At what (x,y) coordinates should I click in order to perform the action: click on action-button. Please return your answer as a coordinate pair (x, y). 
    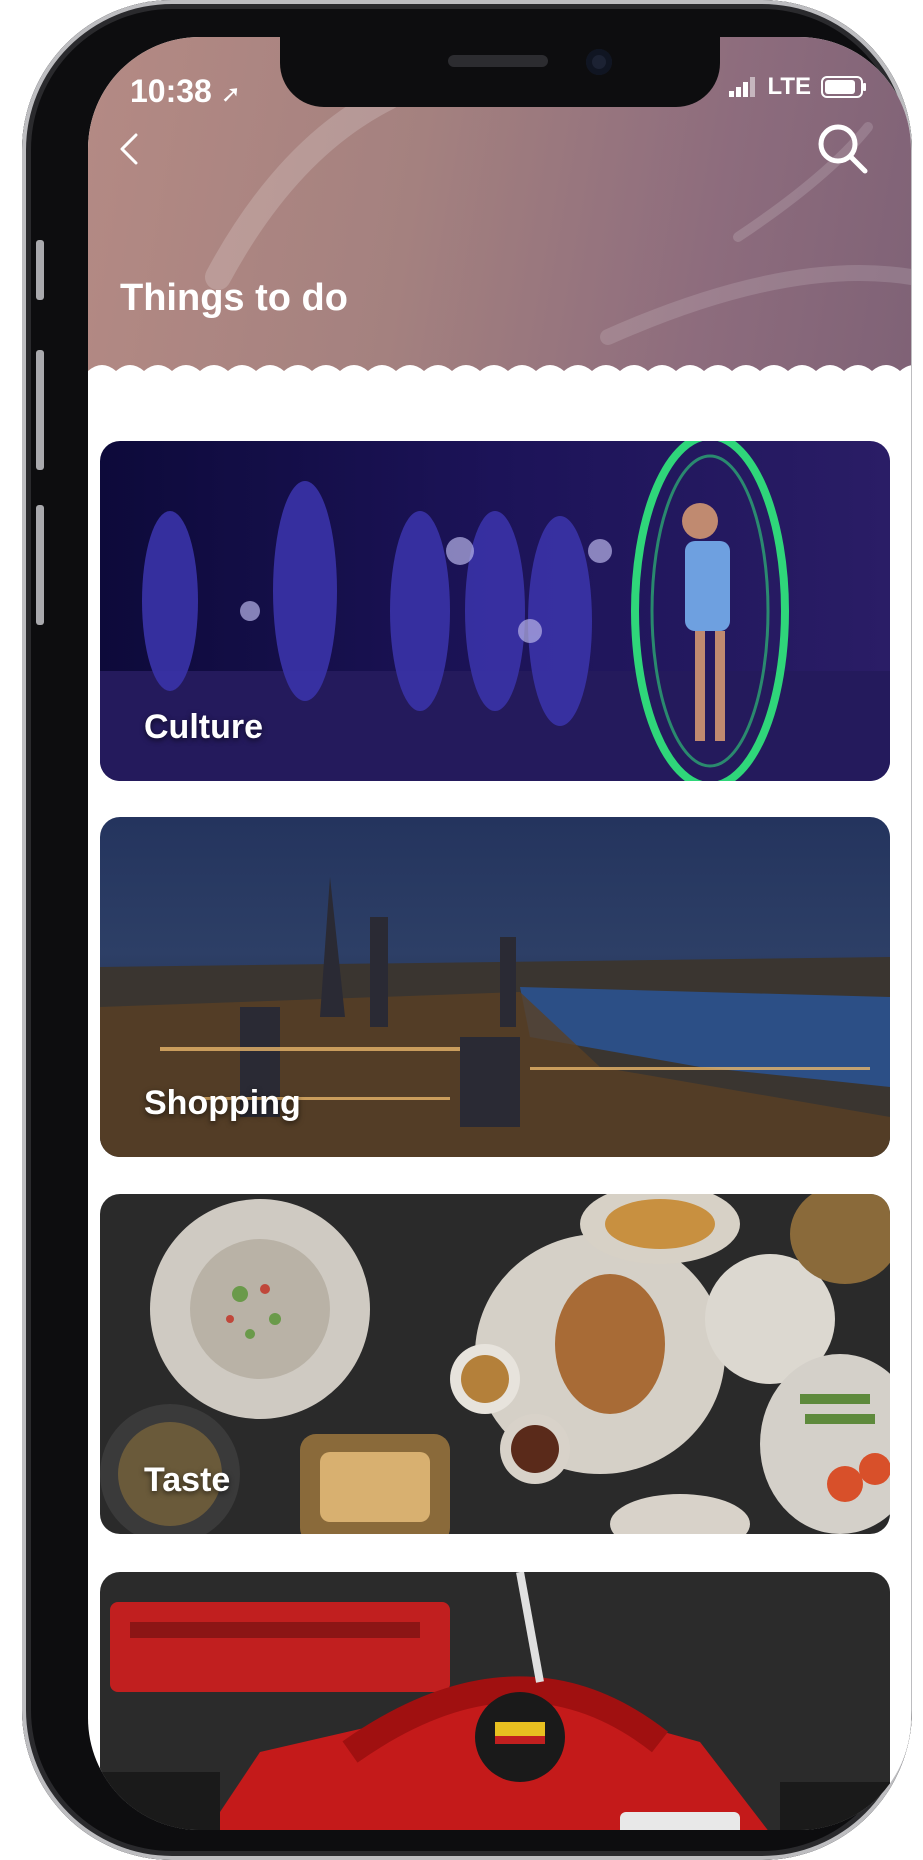
    Looking at the image, I should click on (40, 270).